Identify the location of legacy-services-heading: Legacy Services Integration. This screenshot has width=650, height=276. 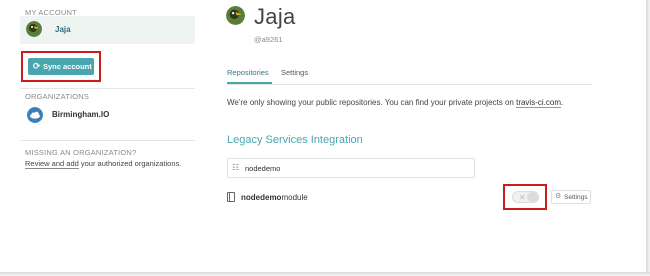
(295, 140).